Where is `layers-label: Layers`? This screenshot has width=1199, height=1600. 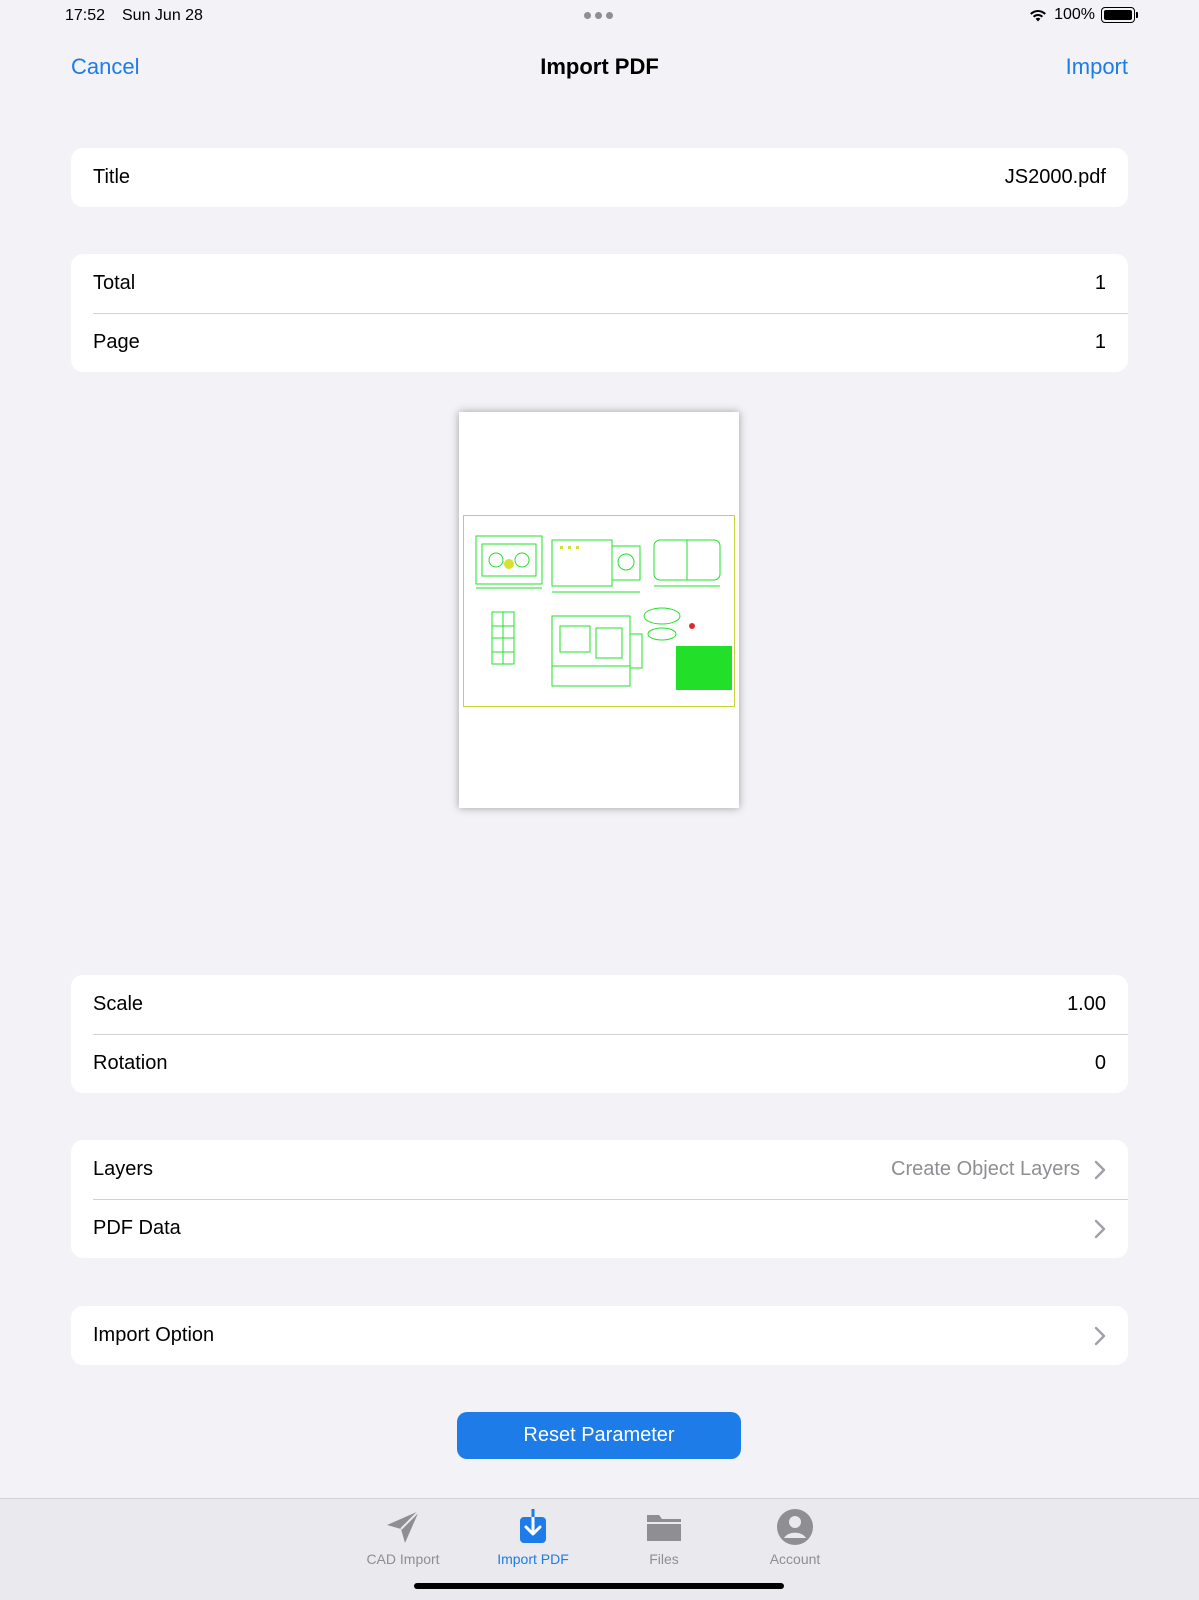 layers-label: Layers is located at coordinates (123, 1169).